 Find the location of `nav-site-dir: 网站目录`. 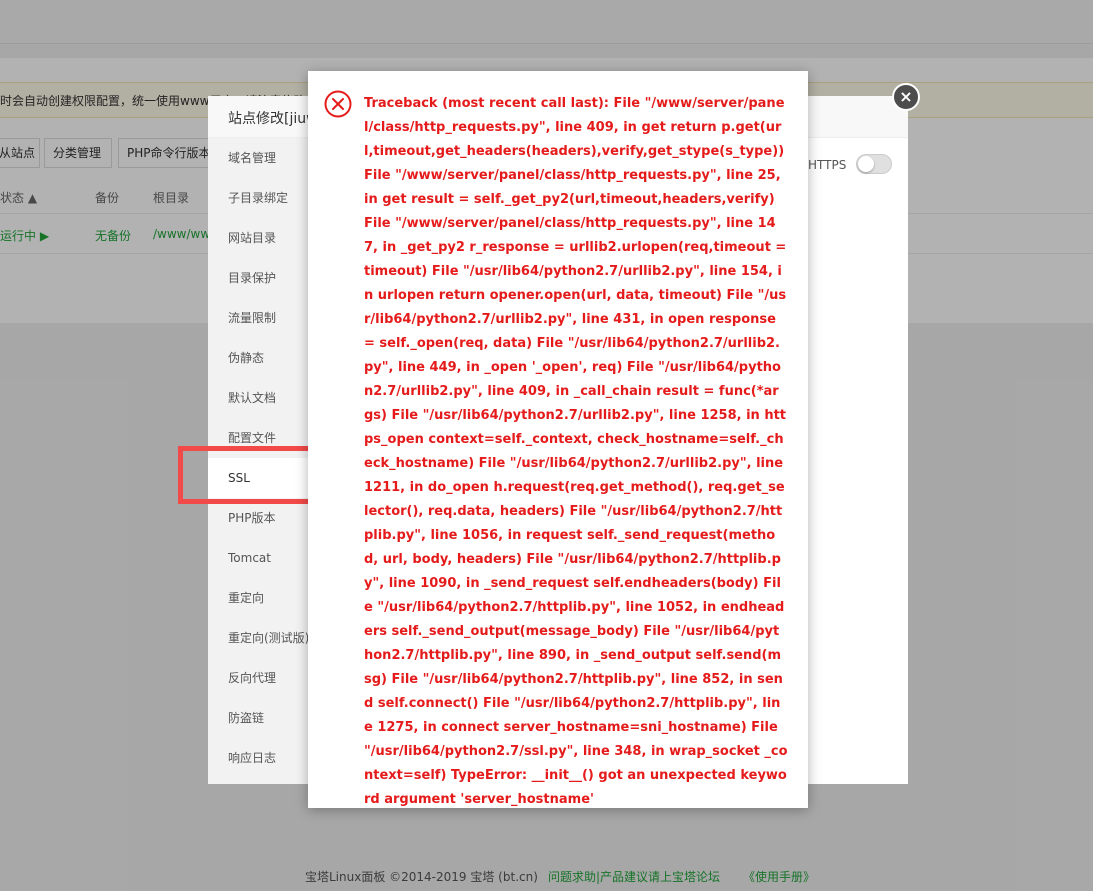

nav-site-dir: 网站目录 is located at coordinates (258, 238).